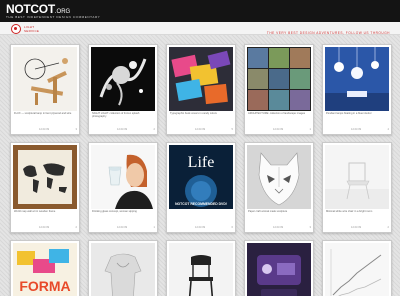  I want to click on plywood-desk-lamp-icon, so click(45, 79).